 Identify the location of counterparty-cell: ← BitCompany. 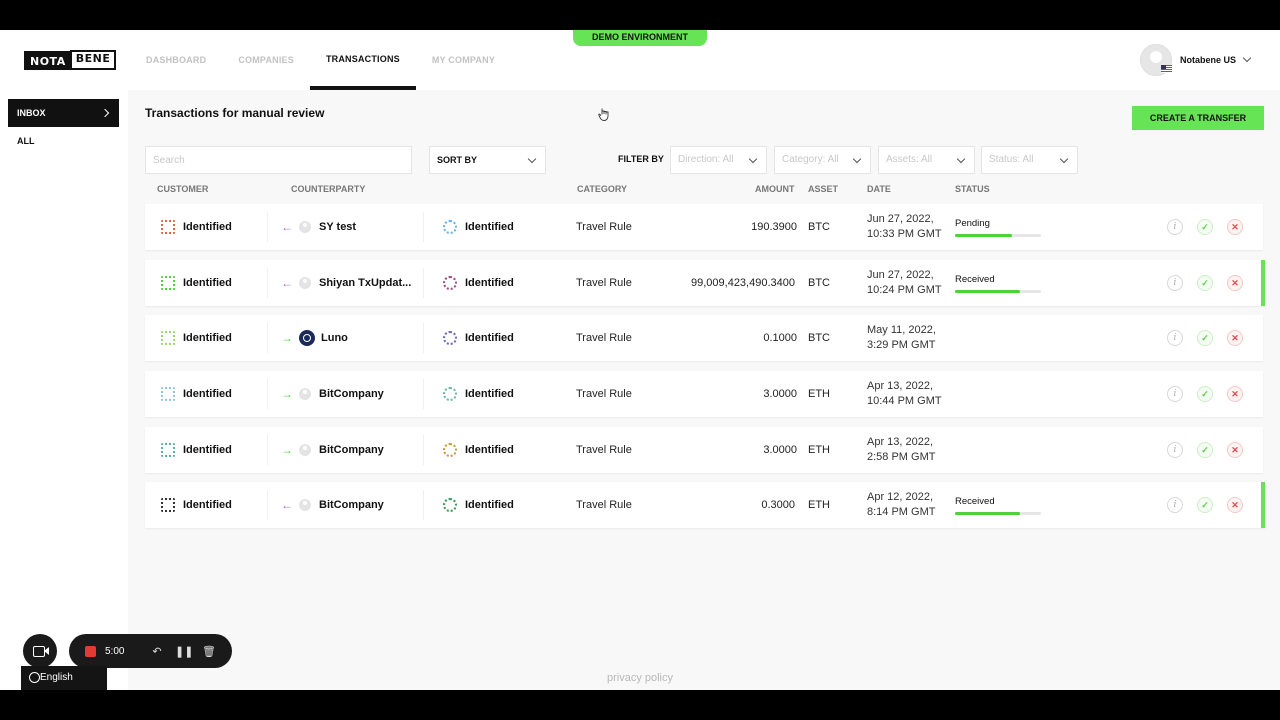
(332, 505).